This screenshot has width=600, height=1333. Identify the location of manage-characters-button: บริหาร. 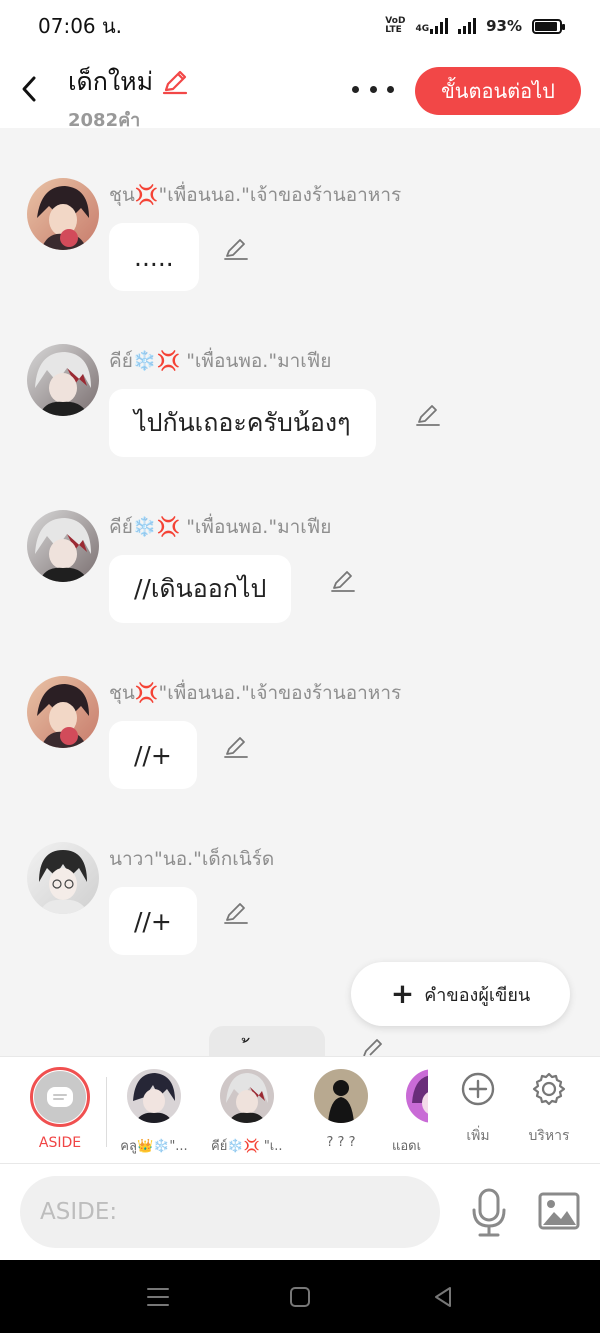
(549, 1109).